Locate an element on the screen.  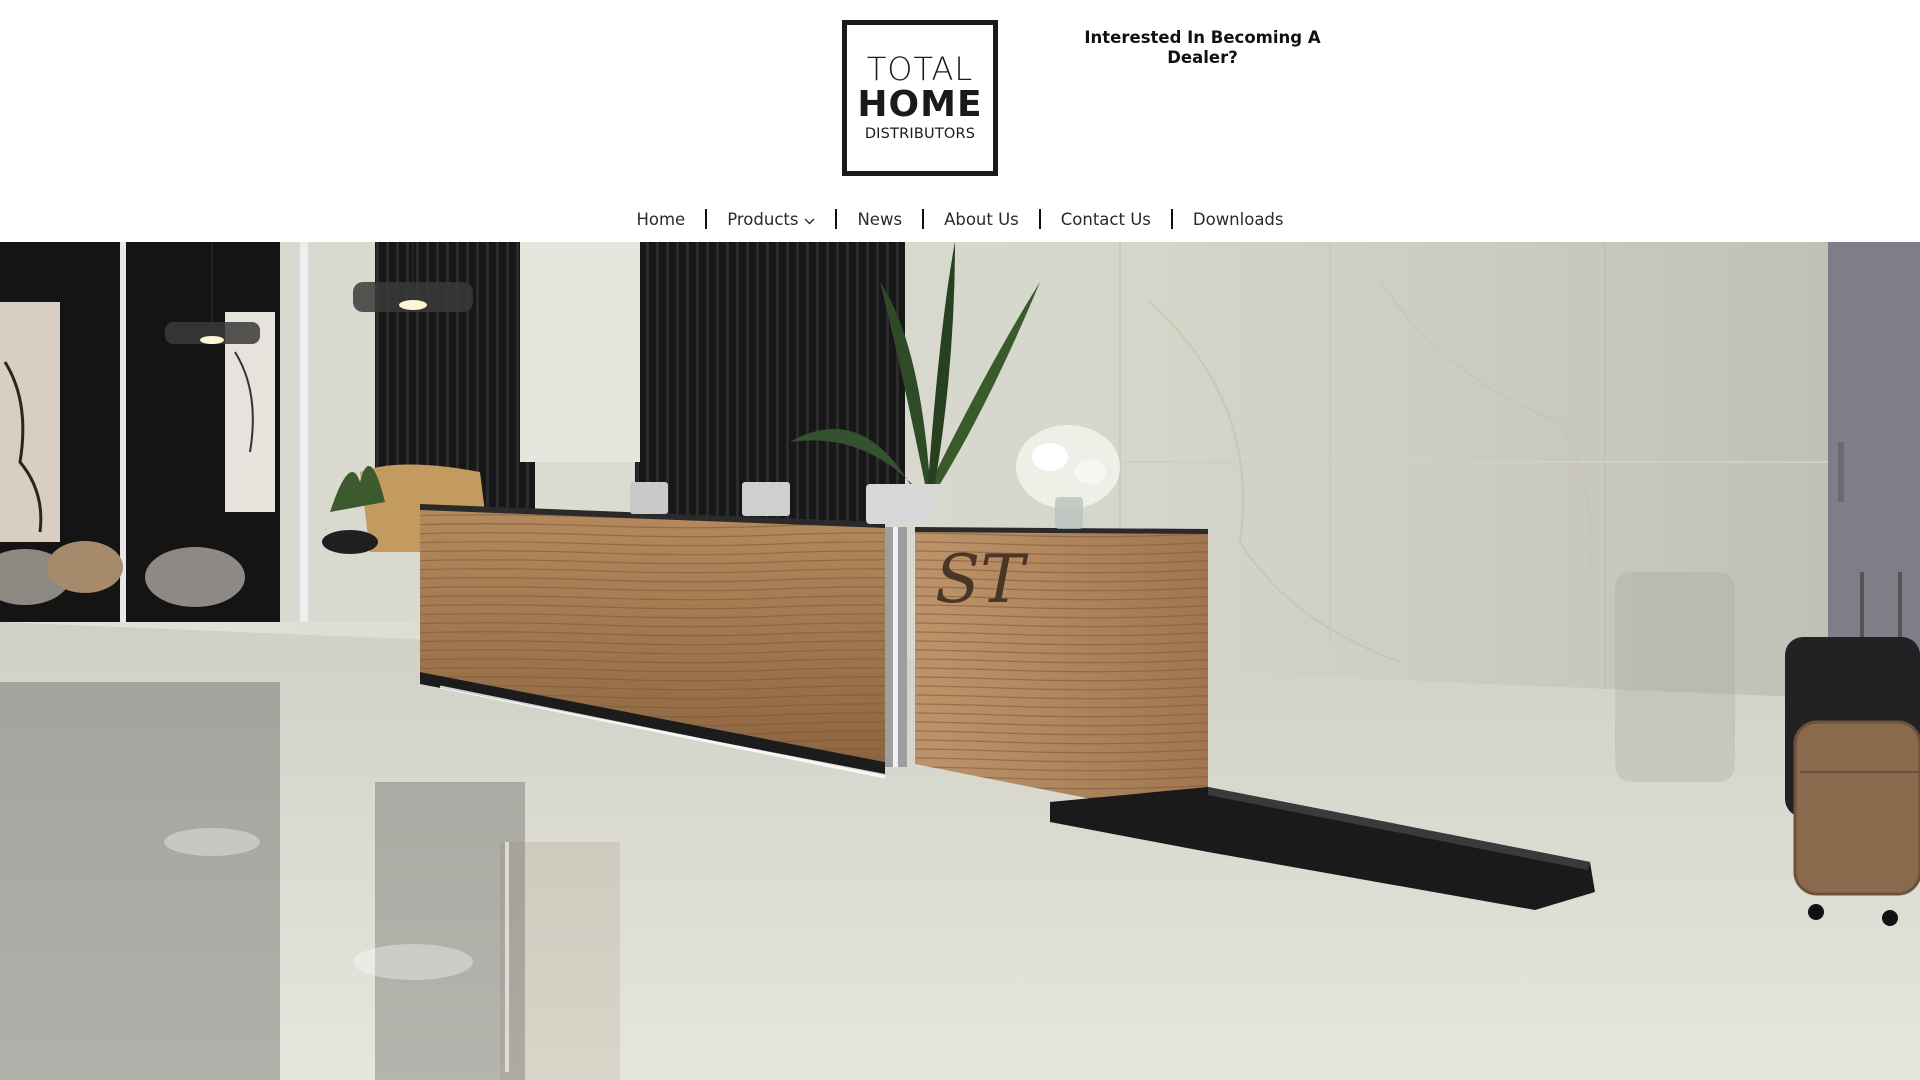
nav-item-label: About Us is located at coordinates (981, 219).